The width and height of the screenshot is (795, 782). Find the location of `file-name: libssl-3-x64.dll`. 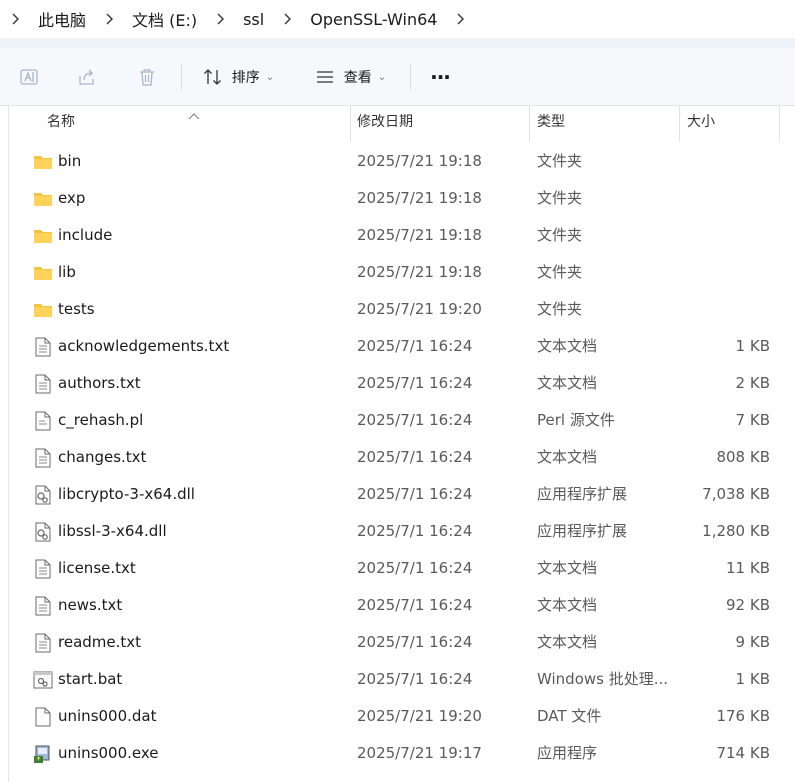

file-name: libssl-3-x64.dll is located at coordinates (112, 531).